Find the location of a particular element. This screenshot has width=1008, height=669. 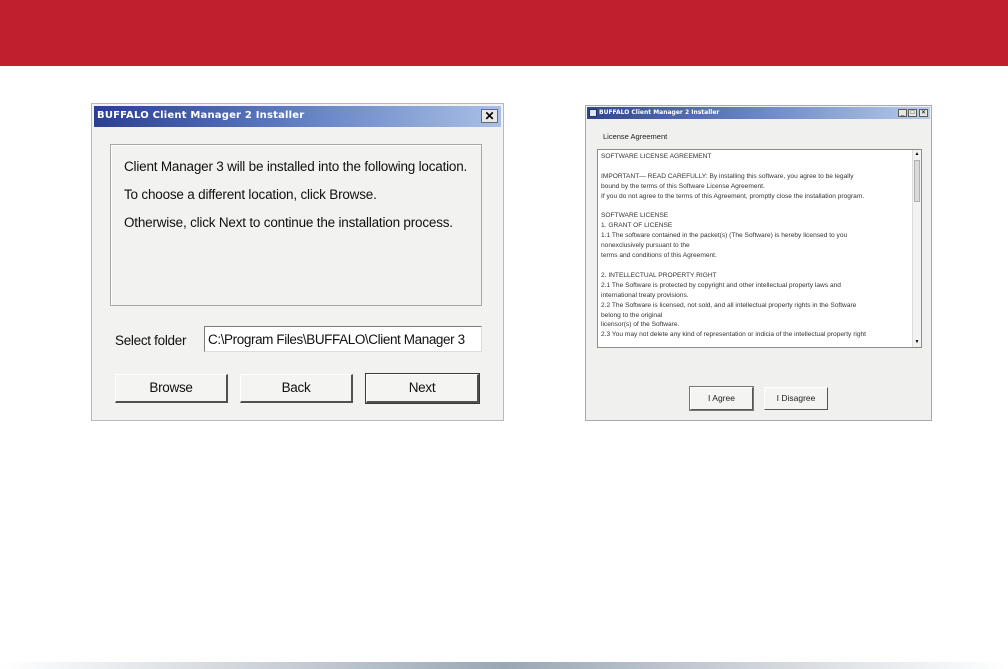

scroll-thumb is located at coordinates (917, 181).